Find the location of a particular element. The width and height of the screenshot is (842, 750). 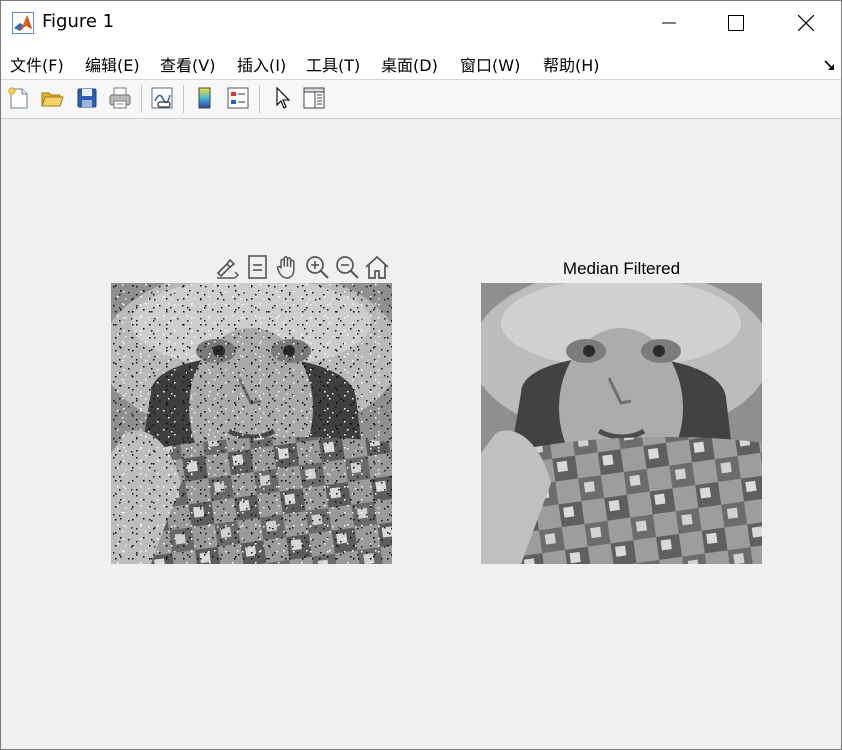

filtered-portrait-image is located at coordinates (621, 423).